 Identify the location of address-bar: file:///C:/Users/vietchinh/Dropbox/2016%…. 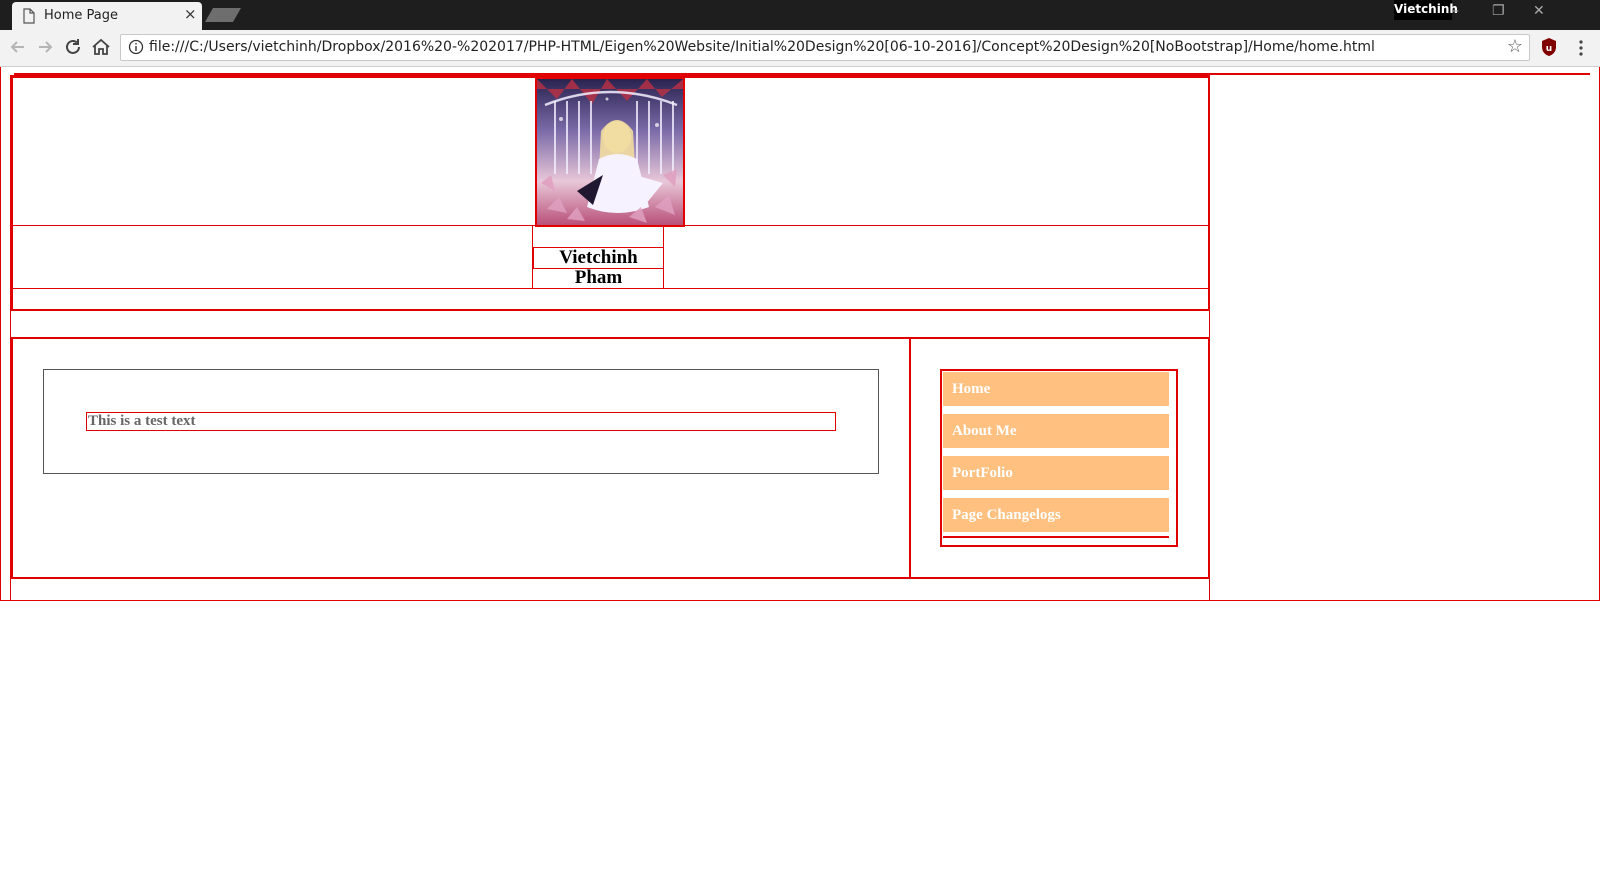
(825, 47).